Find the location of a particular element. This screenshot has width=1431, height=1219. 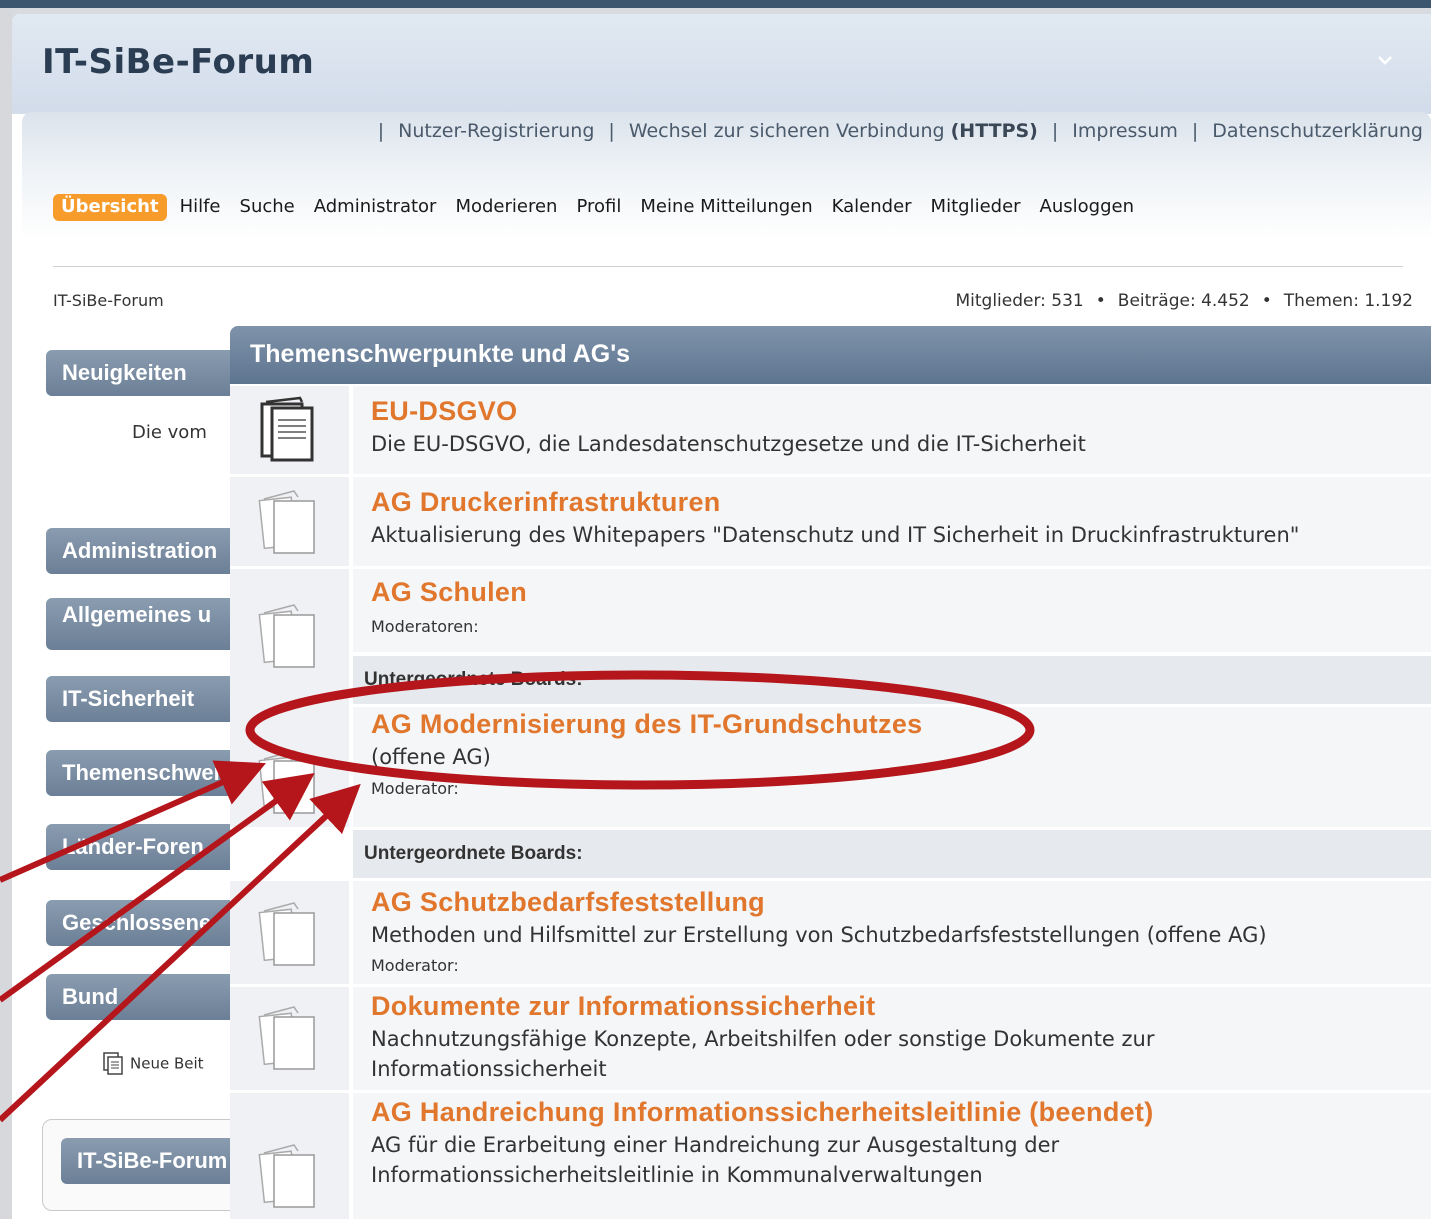

forum-name-link: AG Modernisierung des IT-Grundschutzes is located at coordinates (646, 724).